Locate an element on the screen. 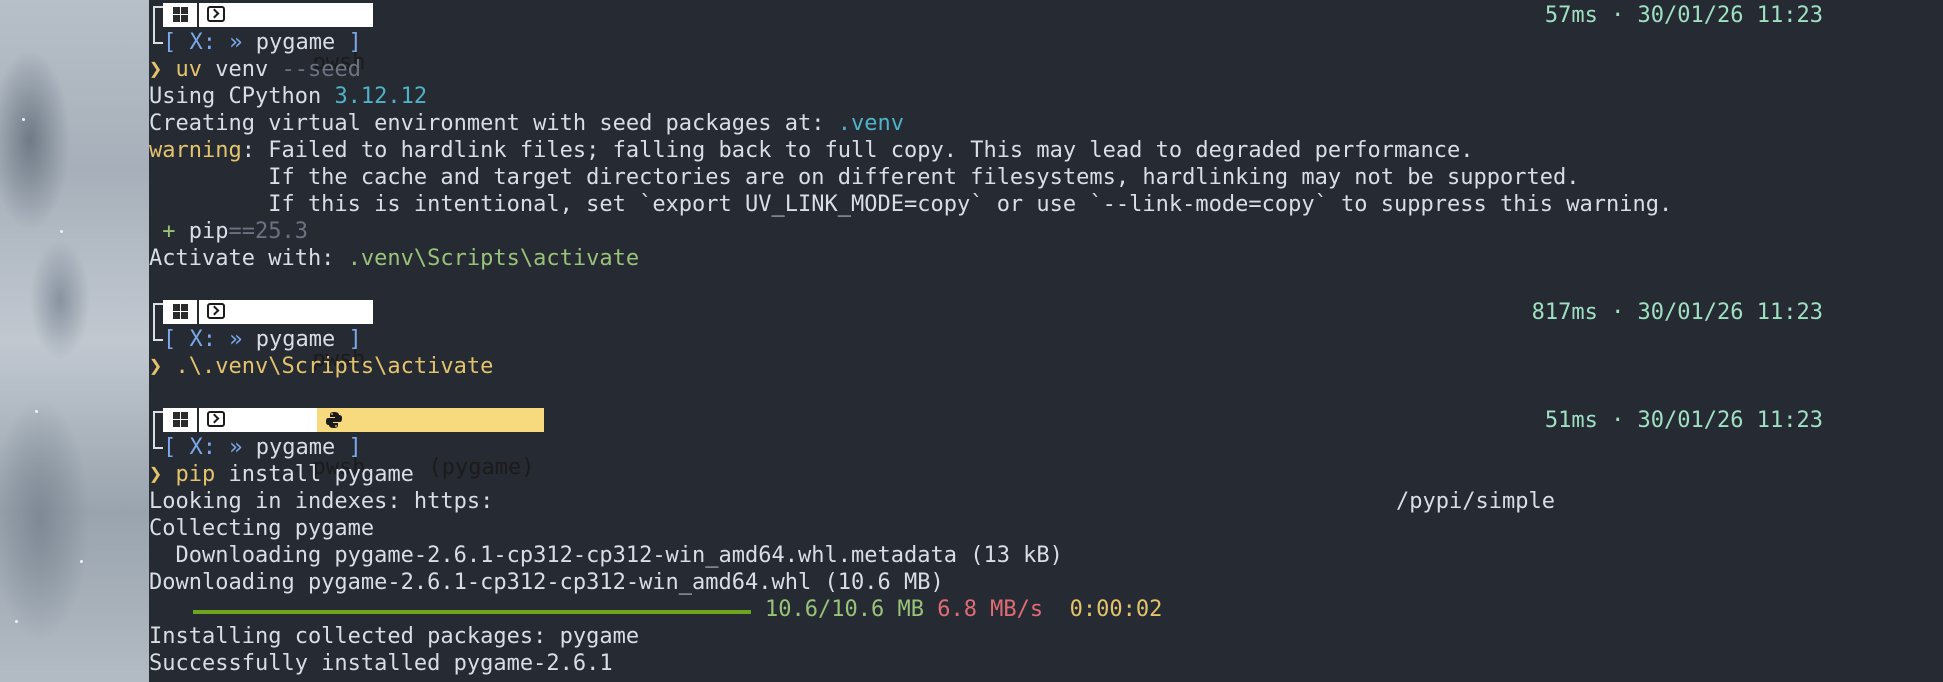 The width and height of the screenshot is (1943, 682). output-line: Using CPython 3.12.12 is located at coordinates (288, 96).